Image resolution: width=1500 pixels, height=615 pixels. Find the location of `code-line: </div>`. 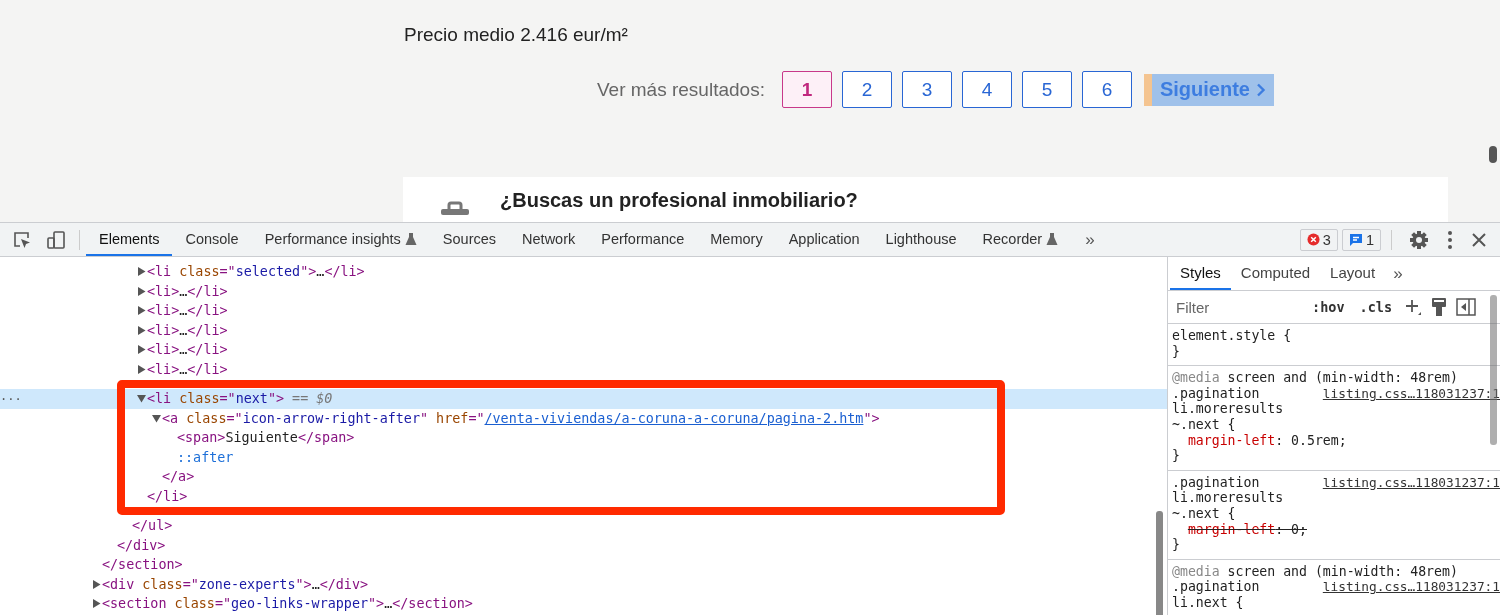

code-line: </div> is located at coordinates (141, 545).